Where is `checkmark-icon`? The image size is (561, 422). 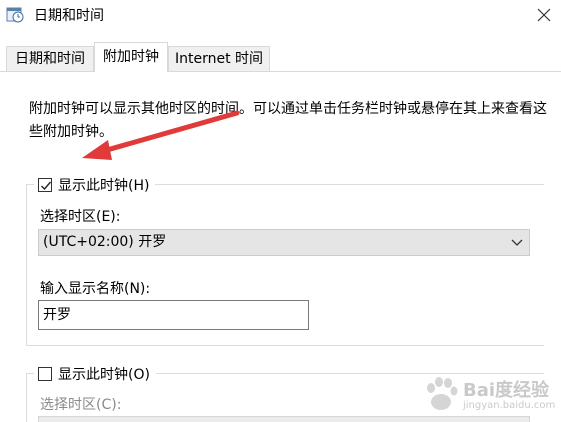
checkmark-icon is located at coordinates (46, 186).